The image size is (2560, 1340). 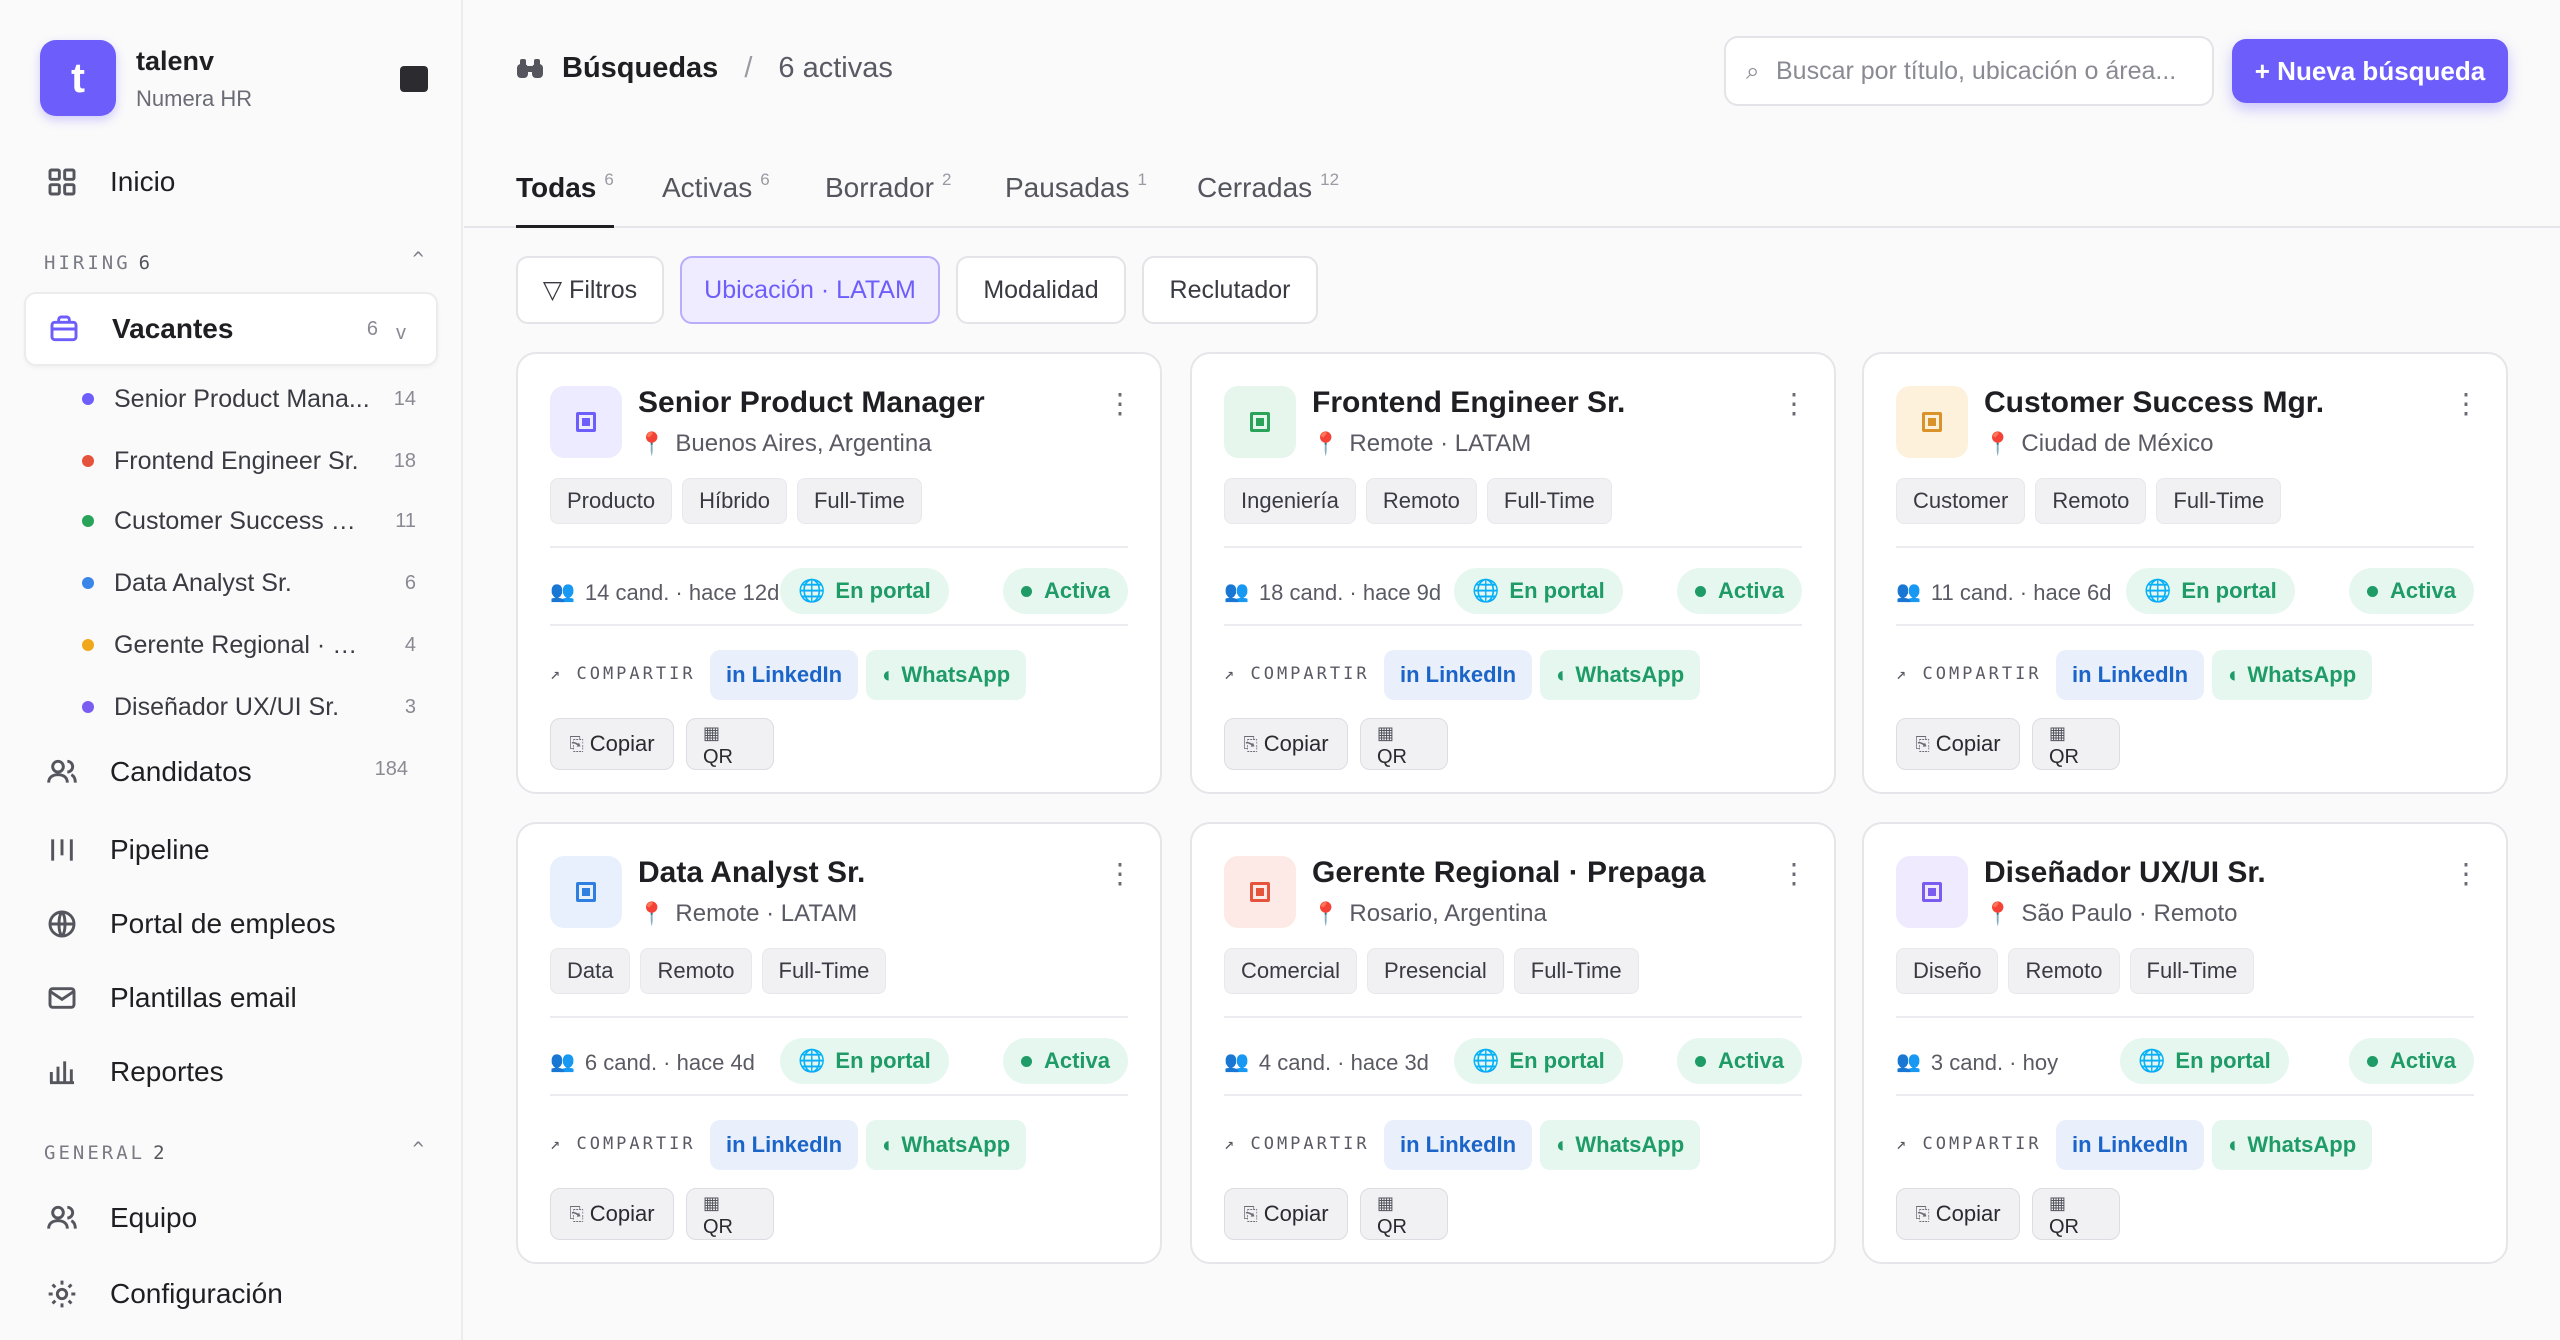 What do you see at coordinates (231, 850) in the screenshot?
I see `sidebar-item-pipeline: Pipeline` at bounding box center [231, 850].